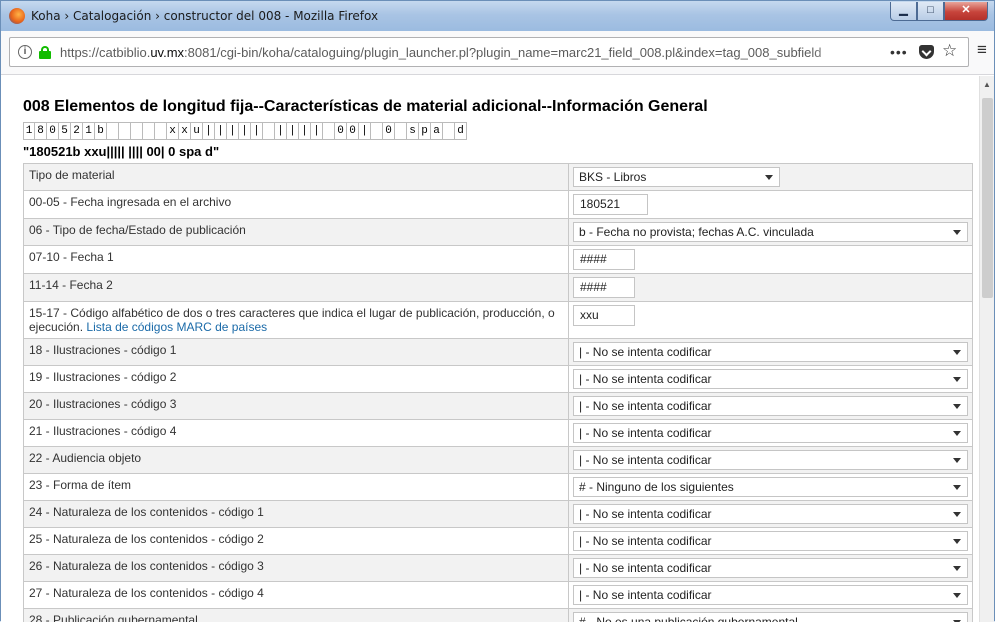 This screenshot has height=622, width=995. What do you see at coordinates (121, 151) in the screenshot?
I see `fixed-field-string: "180521b xxu||||| |||| 00| 0 spa d"` at bounding box center [121, 151].